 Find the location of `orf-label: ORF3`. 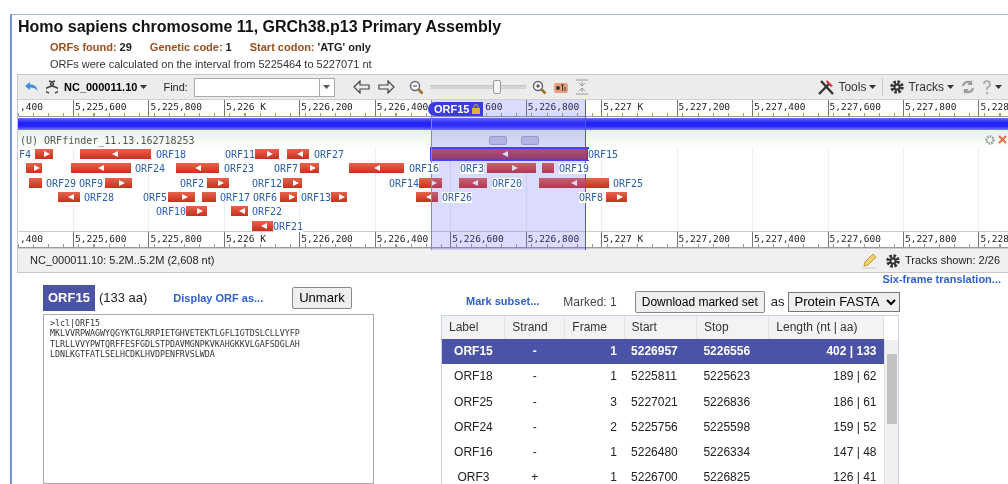

orf-label: ORF3 is located at coordinates (472, 169).